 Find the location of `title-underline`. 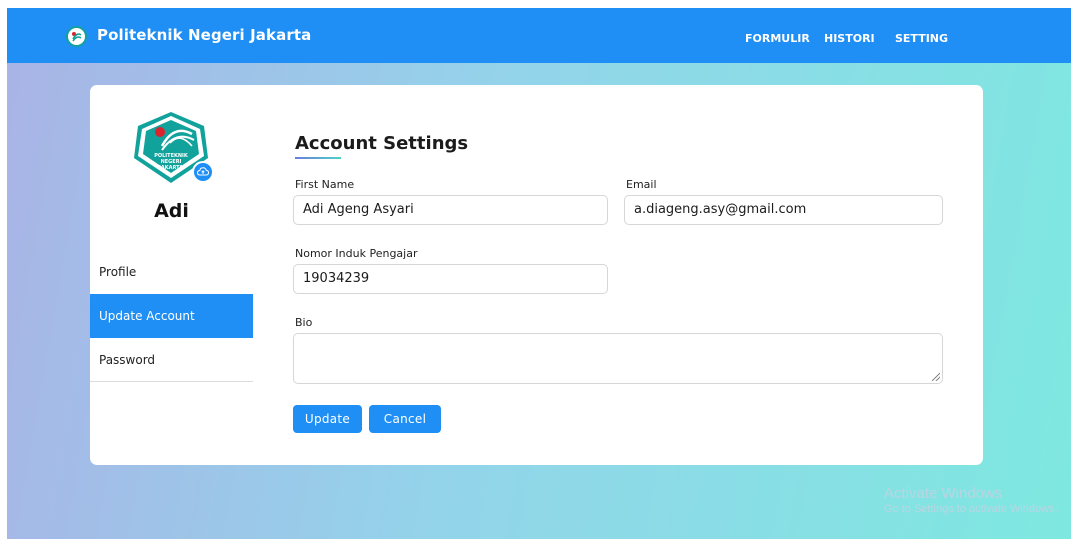

title-underline is located at coordinates (318, 158).